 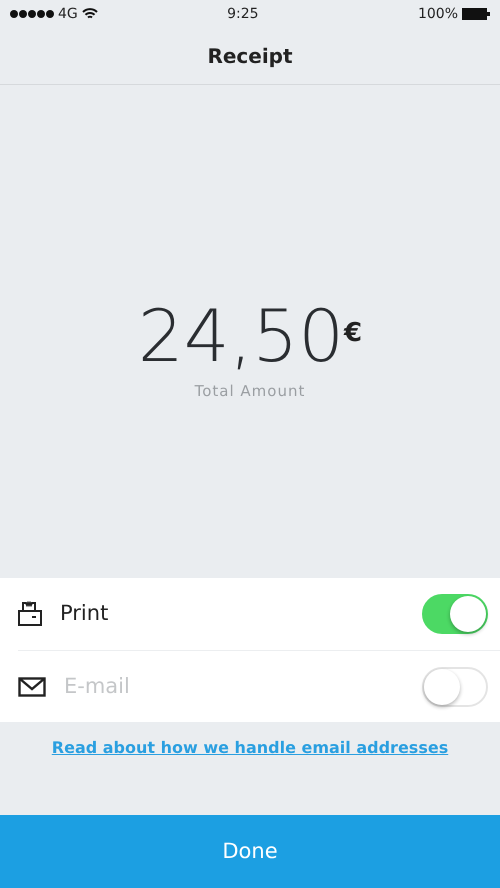 I want to click on option-label: E-mail, so click(x=97, y=686).